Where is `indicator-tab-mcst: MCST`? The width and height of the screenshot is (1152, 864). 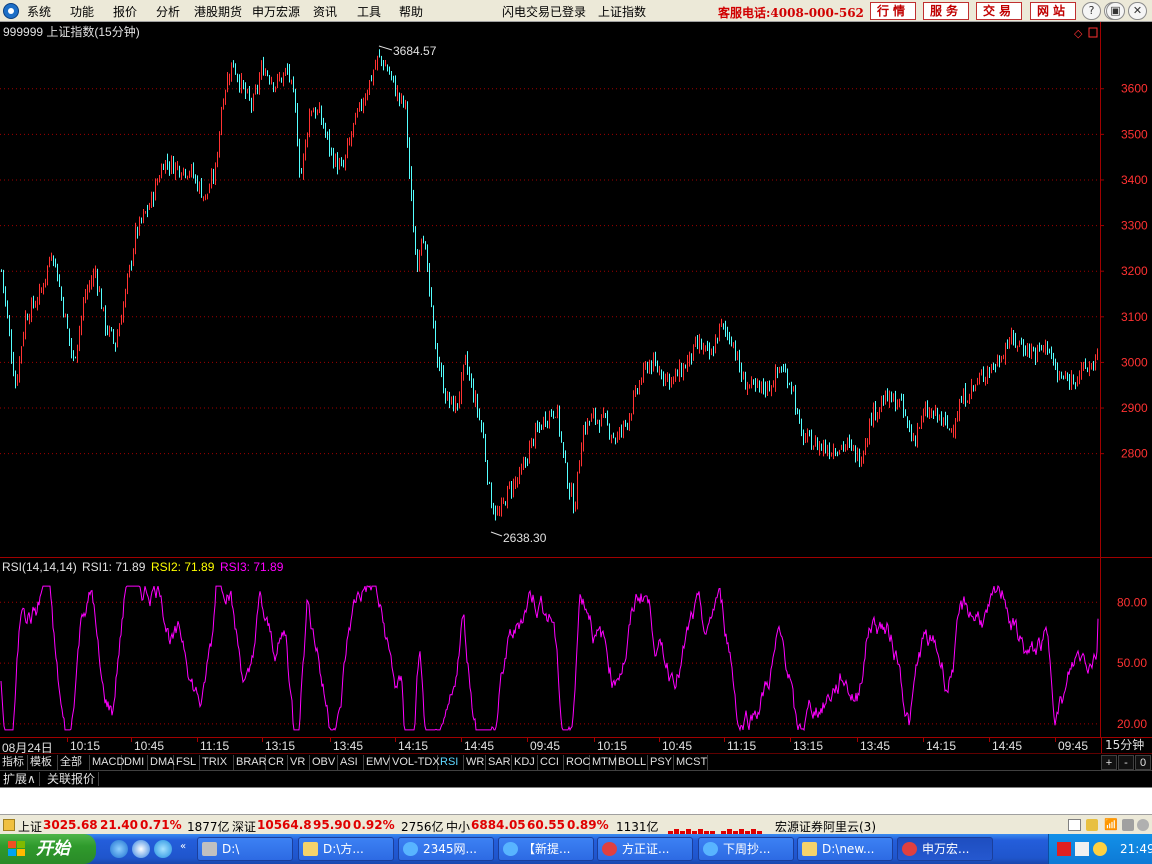
indicator-tab-mcst: MCST is located at coordinates (691, 762).